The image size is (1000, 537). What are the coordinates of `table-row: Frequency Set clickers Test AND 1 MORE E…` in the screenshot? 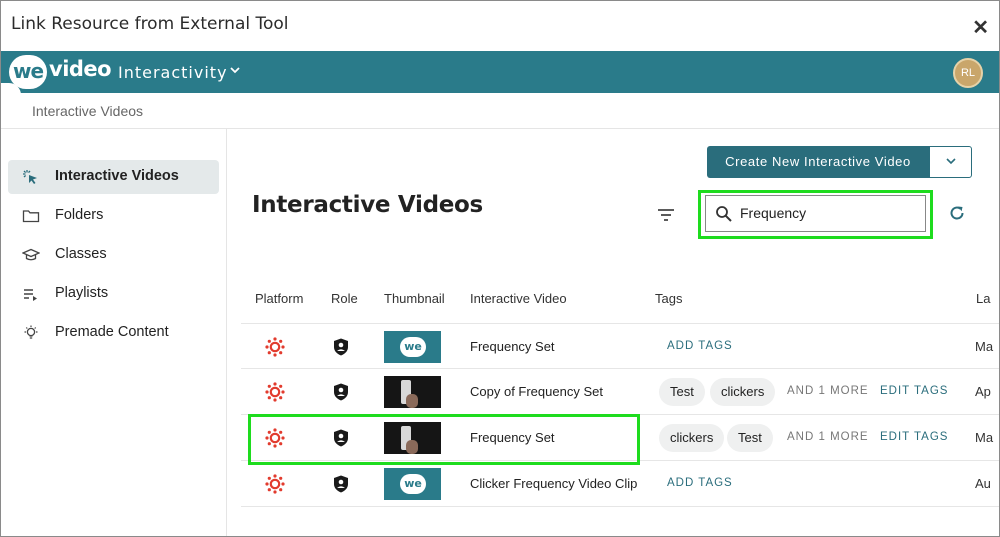 It's located at (620, 438).